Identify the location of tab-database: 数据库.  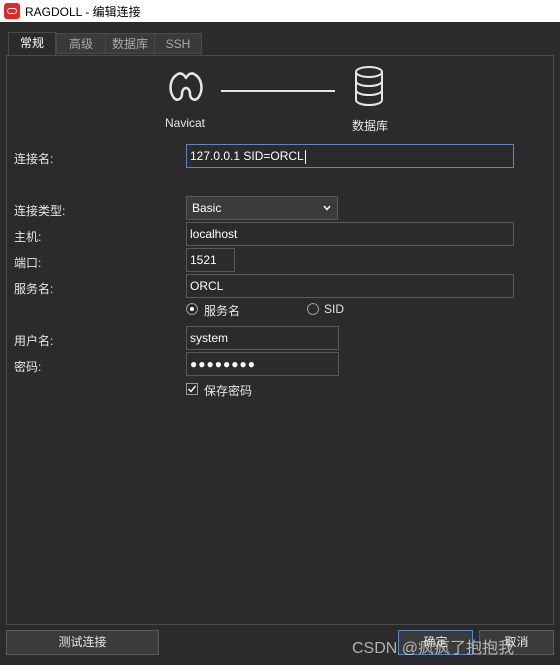
(130, 43).